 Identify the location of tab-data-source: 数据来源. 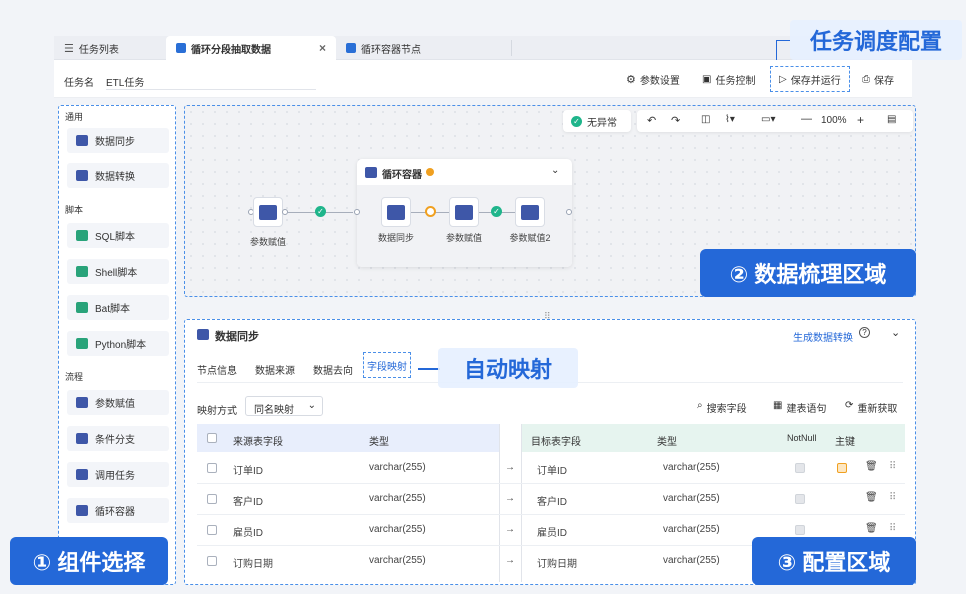
(275, 369).